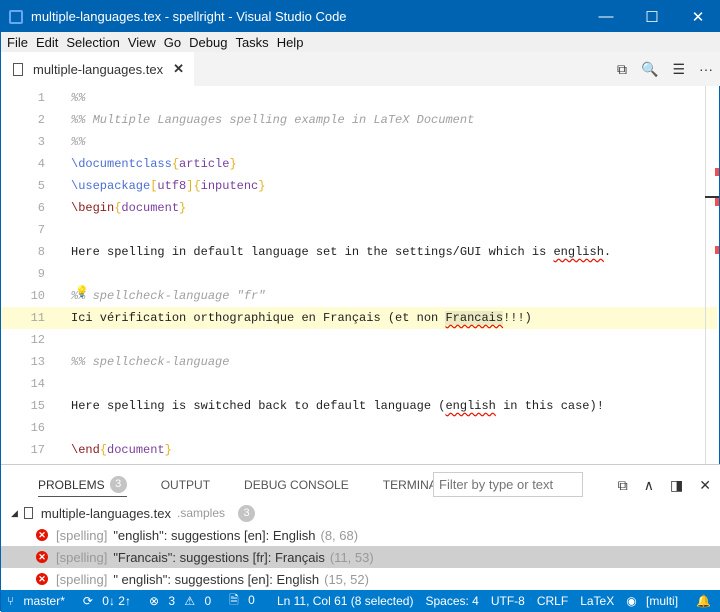 Image resolution: width=720 pixels, height=612 pixels. I want to click on code-line: 6 \begin{document}, so click(354, 208).